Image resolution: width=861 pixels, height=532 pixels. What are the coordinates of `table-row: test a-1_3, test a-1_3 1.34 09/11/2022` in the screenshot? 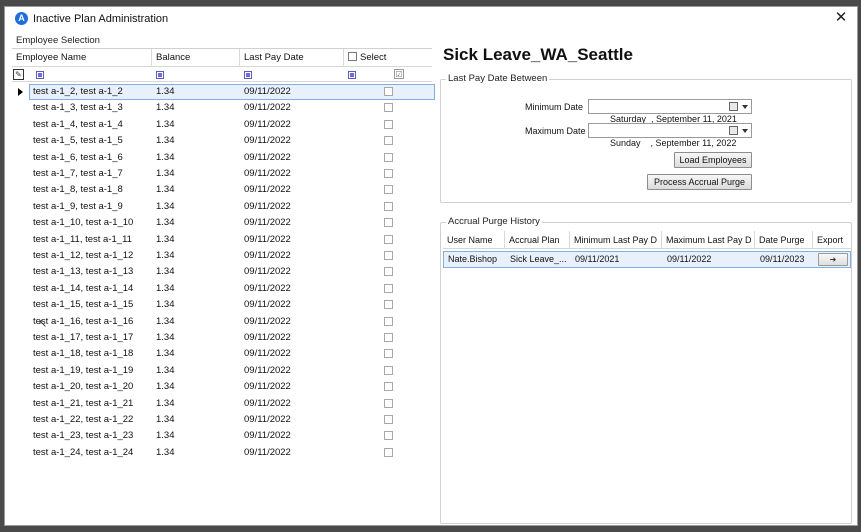 It's located at (222, 108).